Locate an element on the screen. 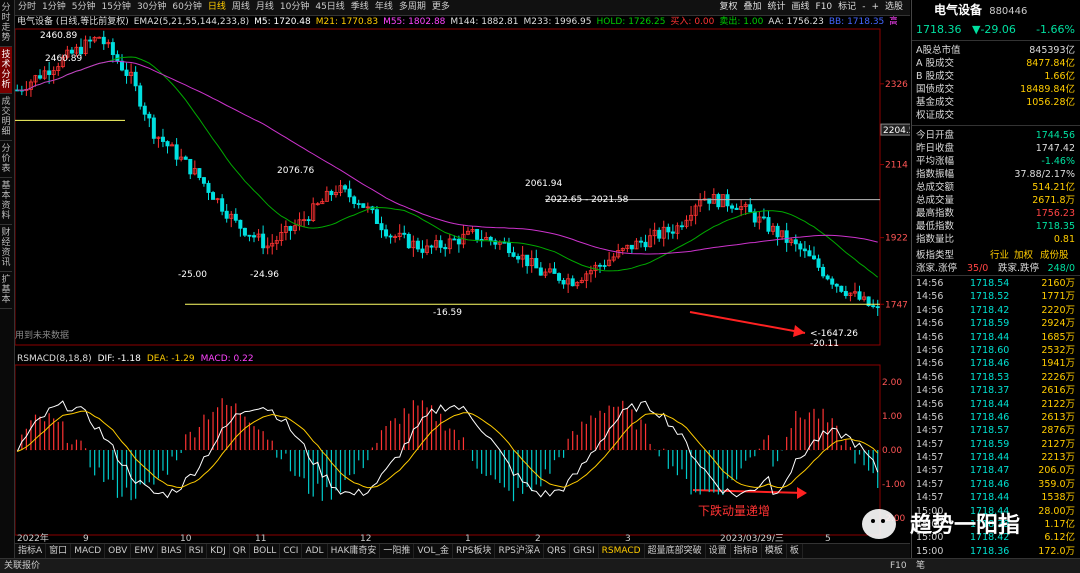  annotation-5: -16.59 is located at coordinates (447, 313).